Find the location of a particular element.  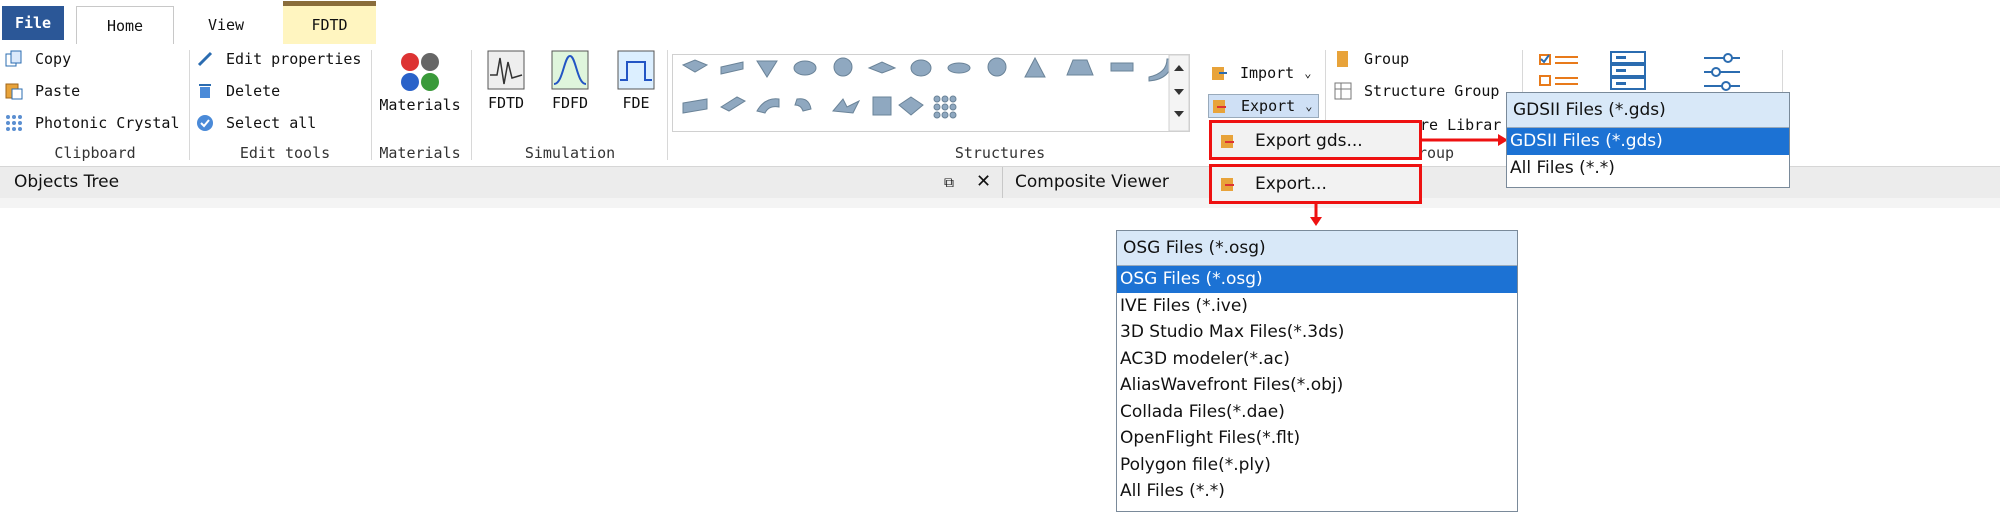

simulation-group-label: Simulation is located at coordinates (570, 153).